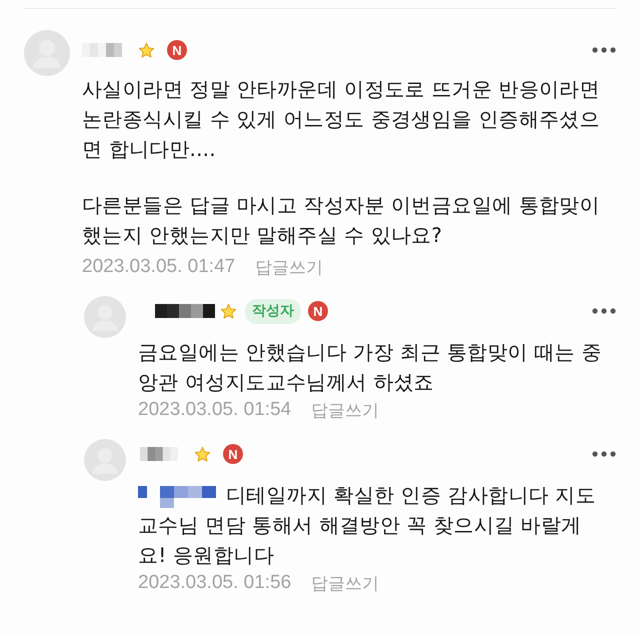  Describe the element at coordinates (273, 311) in the screenshot. I see `author-tag: 작성자` at that location.